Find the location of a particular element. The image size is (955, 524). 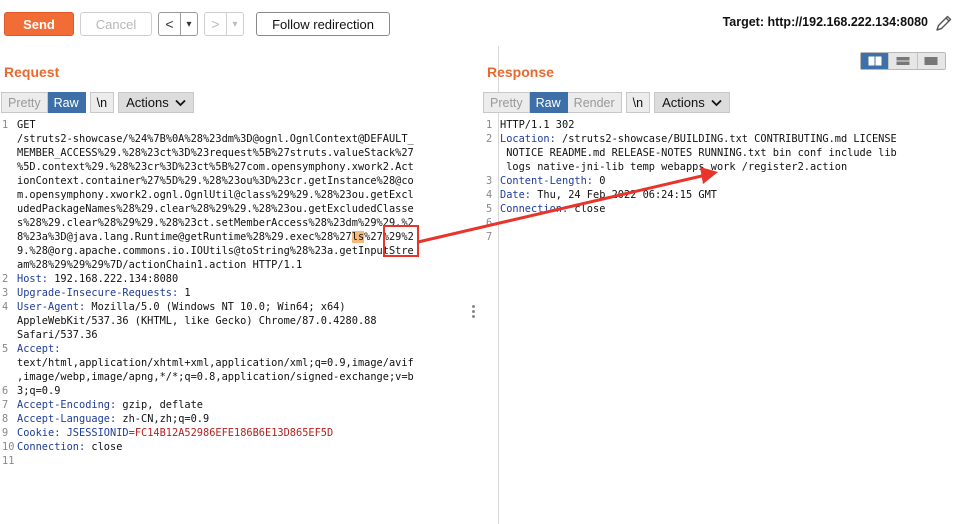

line-number: 8 is located at coordinates (5, 419).